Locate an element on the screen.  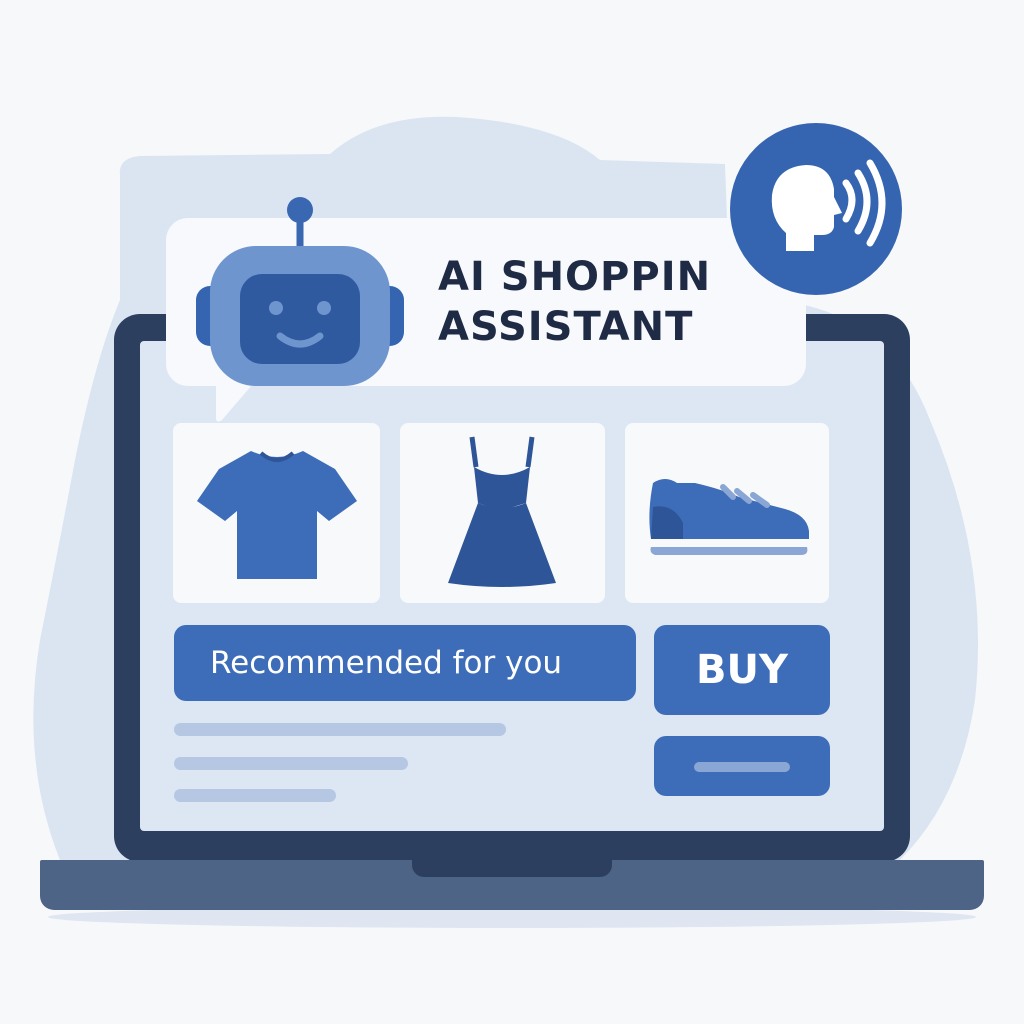
dress-icon is located at coordinates (502, 511).